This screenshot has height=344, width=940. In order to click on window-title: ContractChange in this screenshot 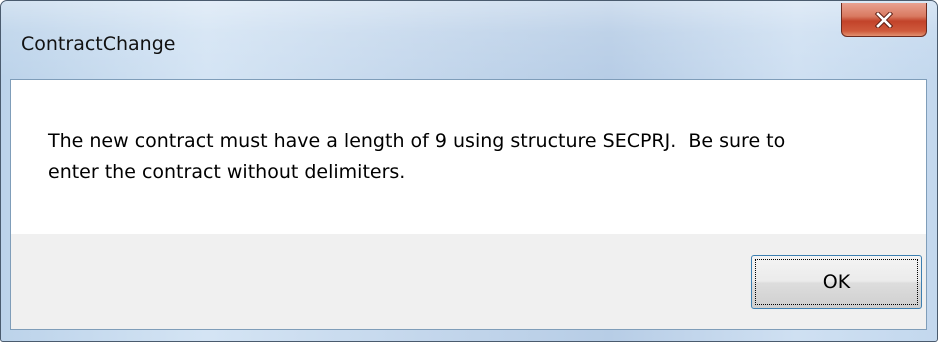, I will do `click(98, 44)`.